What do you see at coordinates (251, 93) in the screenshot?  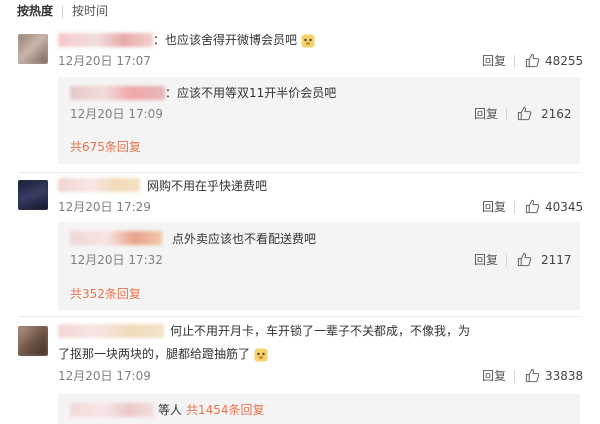 I see `reply-text: ：应该不用等双11开半价会员吧` at bounding box center [251, 93].